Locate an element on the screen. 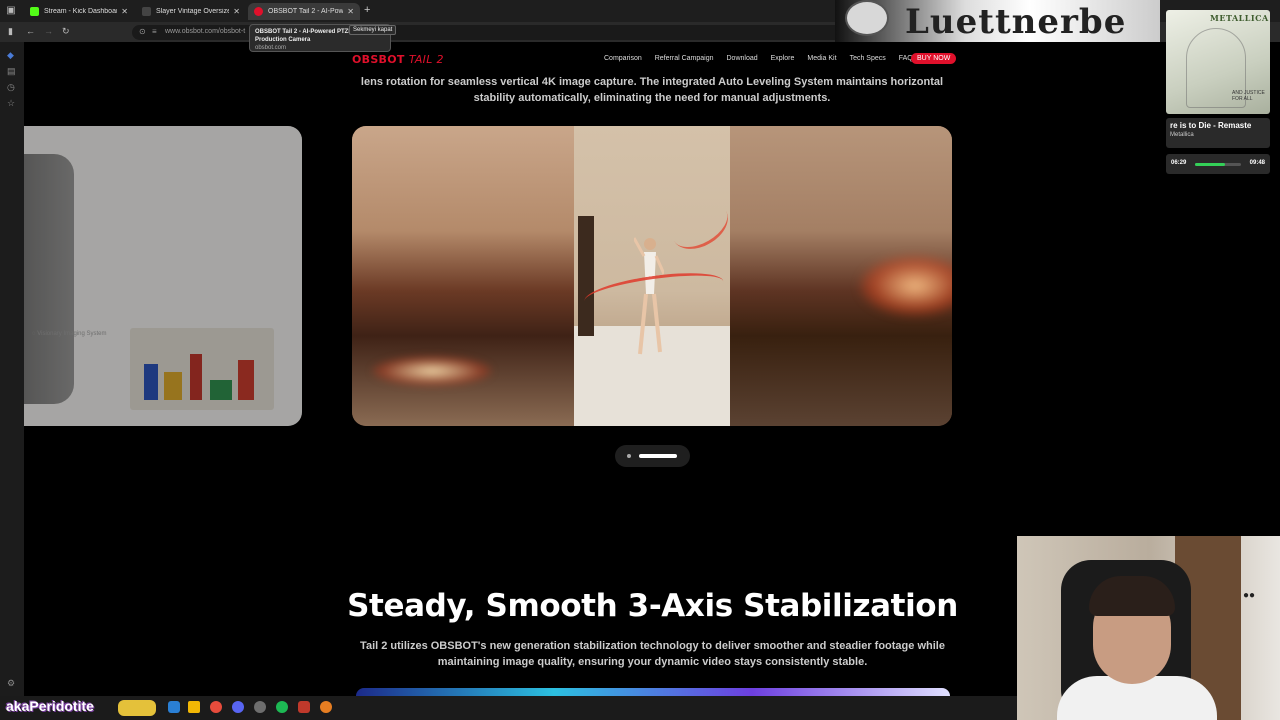  track-info: re is to Die - Remaste Metallica is located at coordinates (1218, 133).